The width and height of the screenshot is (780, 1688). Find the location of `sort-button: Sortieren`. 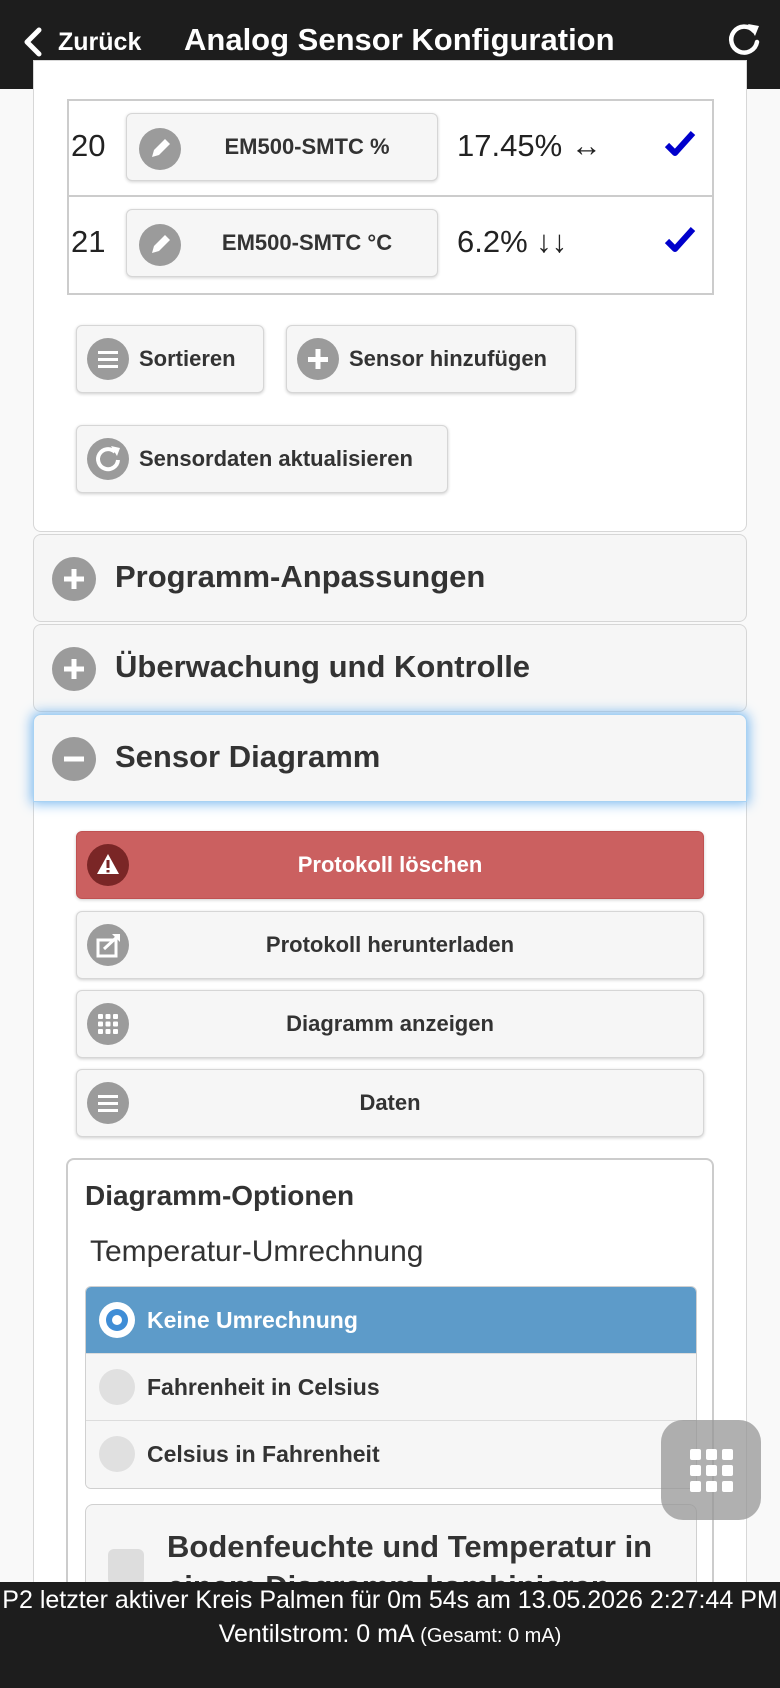

sort-button: Sortieren is located at coordinates (170, 359).